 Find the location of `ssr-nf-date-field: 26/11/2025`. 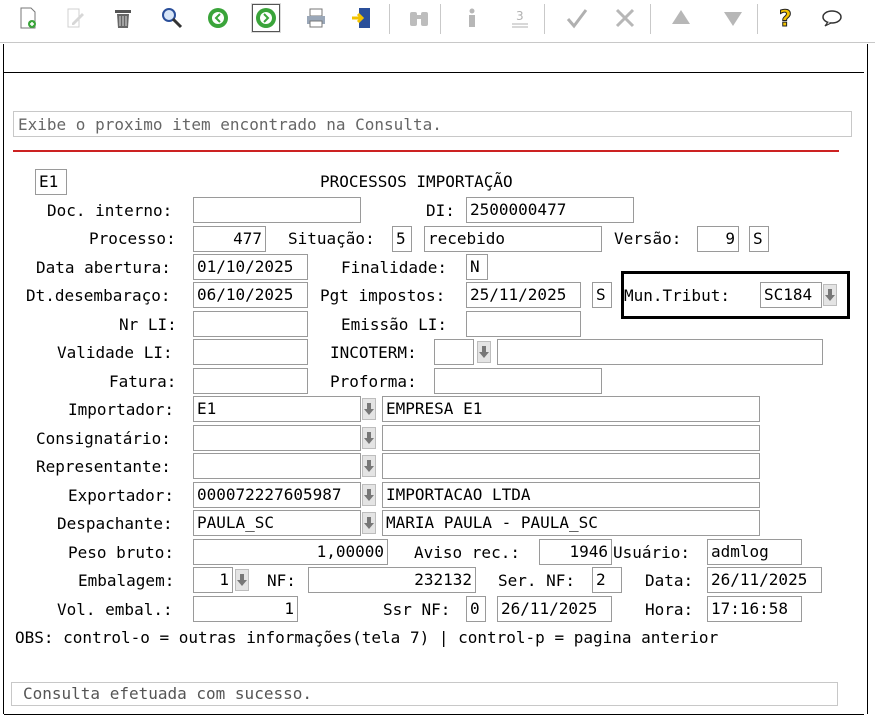

ssr-nf-date-field: 26/11/2025 is located at coordinates (554, 609).